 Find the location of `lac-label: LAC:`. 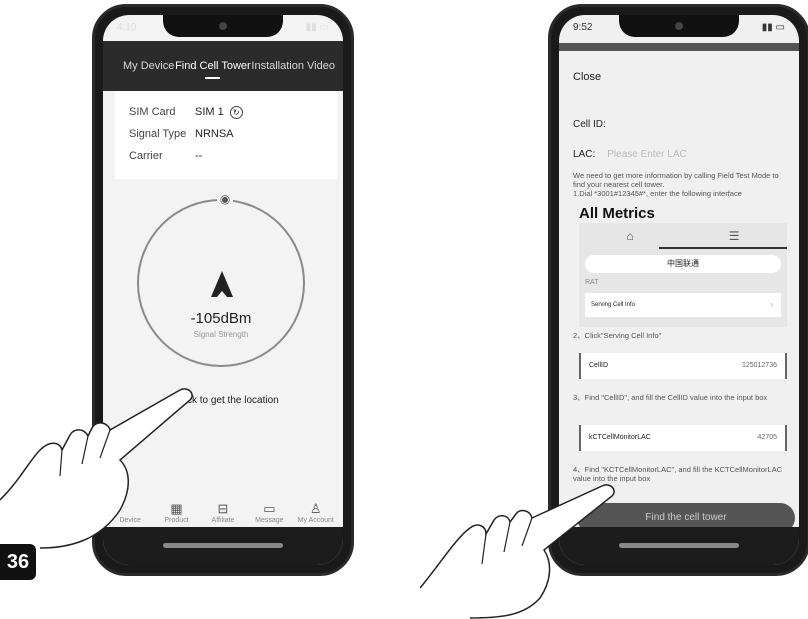

lac-label: LAC: is located at coordinates (584, 154).